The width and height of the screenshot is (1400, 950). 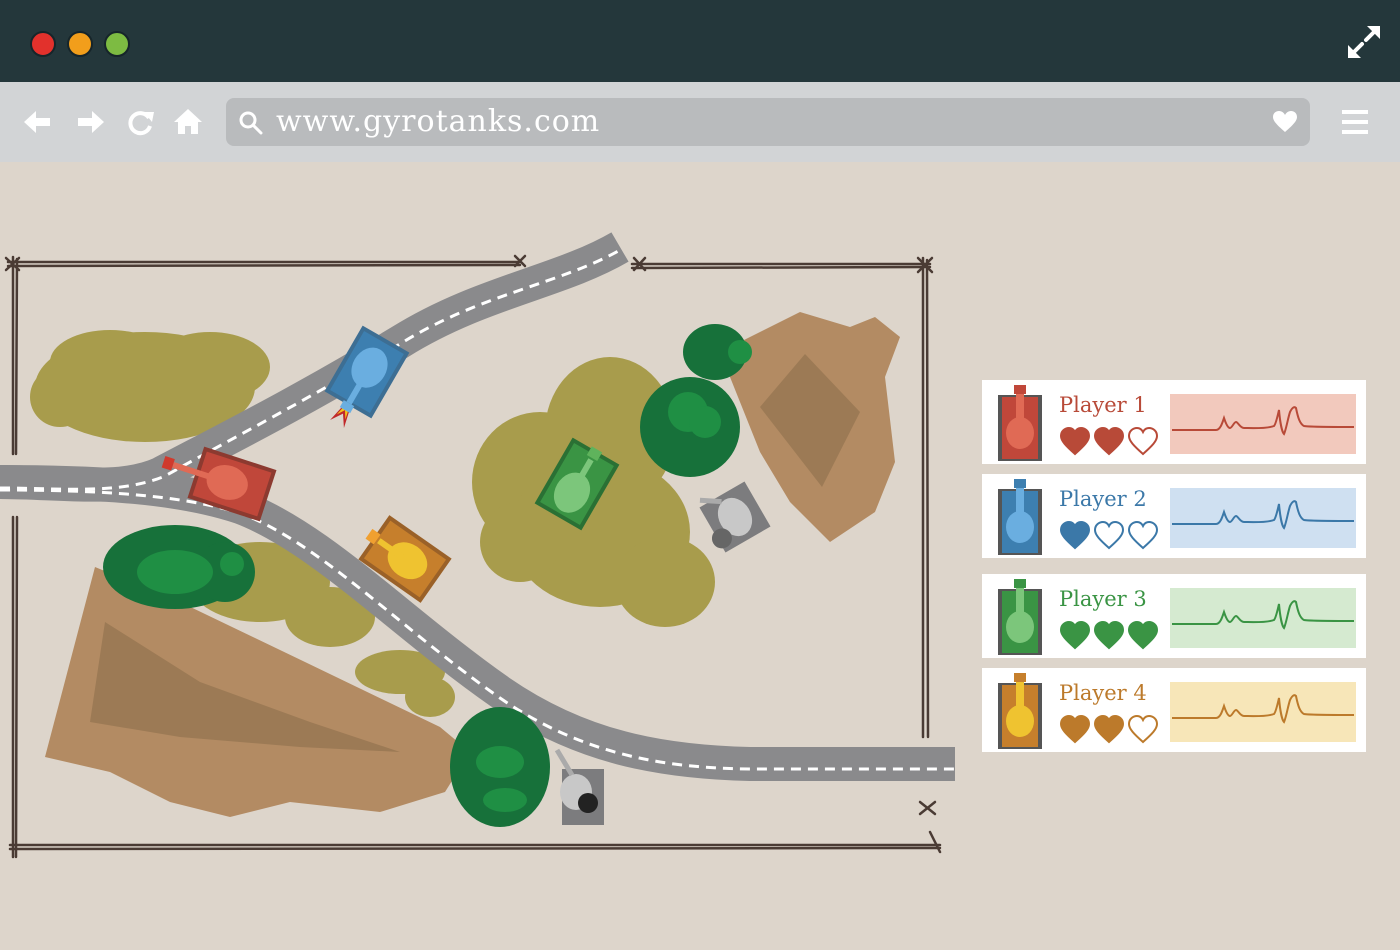 What do you see at coordinates (1020, 617) in the screenshot?
I see `player-3-tank-icon` at bounding box center [1020, 617].